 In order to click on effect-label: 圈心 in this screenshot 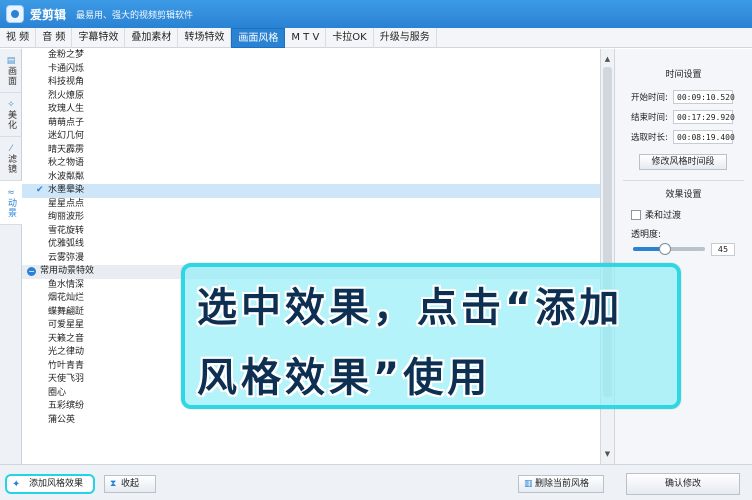, I will do `click(57, 392)`.